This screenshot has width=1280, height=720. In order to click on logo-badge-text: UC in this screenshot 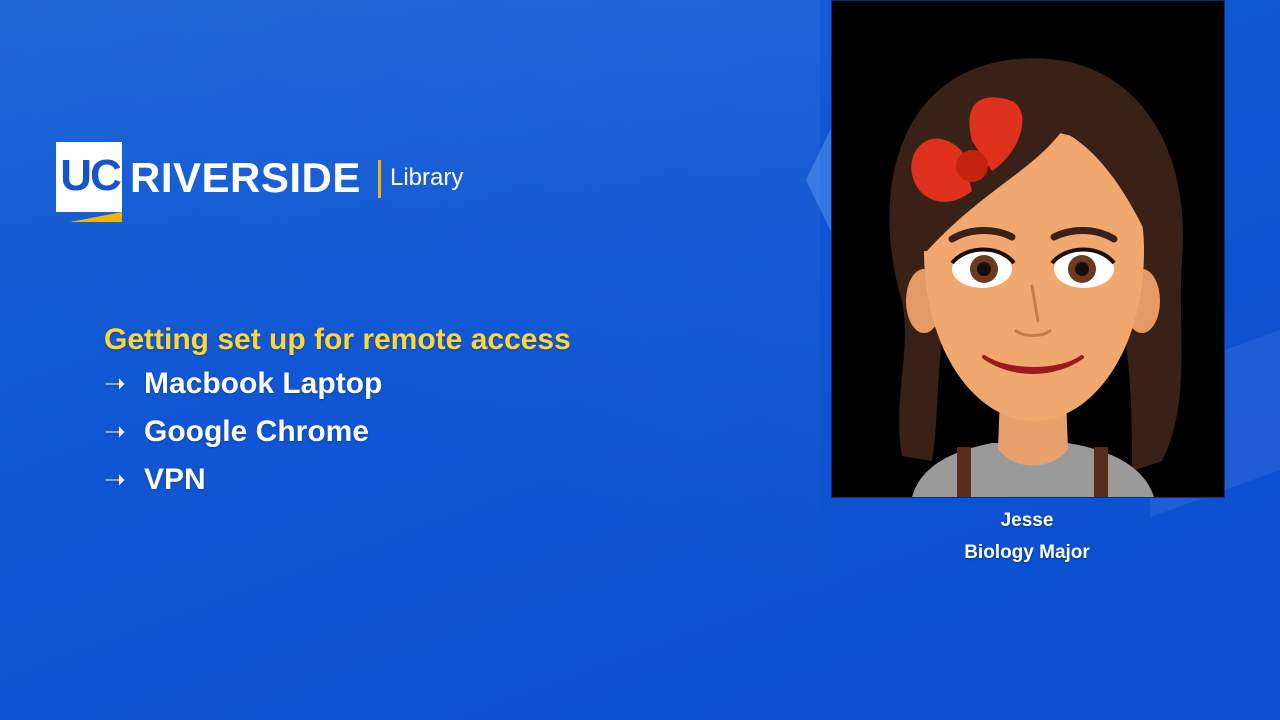, I will do `click(91, 175)`.